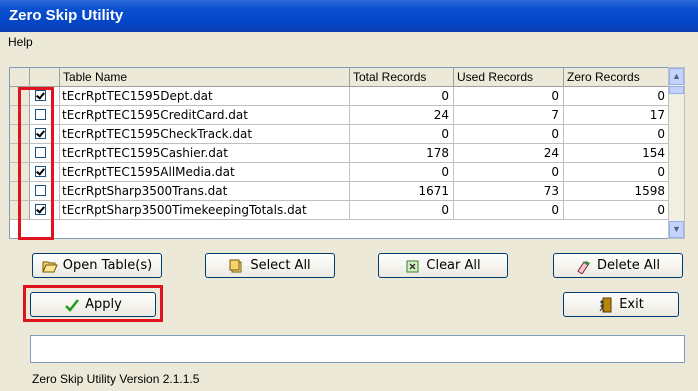  I want to click on header-check, so click(45, 77).